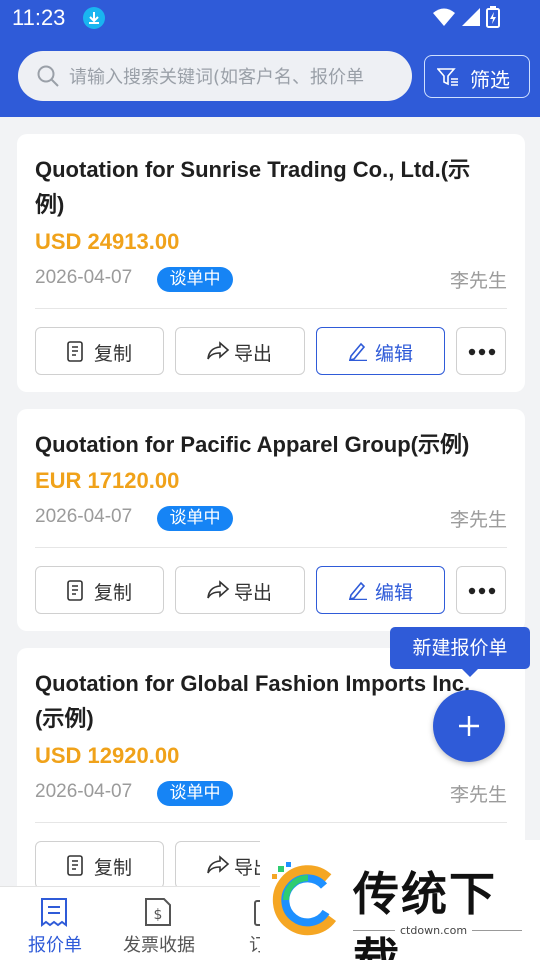  Describe the element at coordinates (48, 76) in the screenshot. I see `search-icon` at that location.